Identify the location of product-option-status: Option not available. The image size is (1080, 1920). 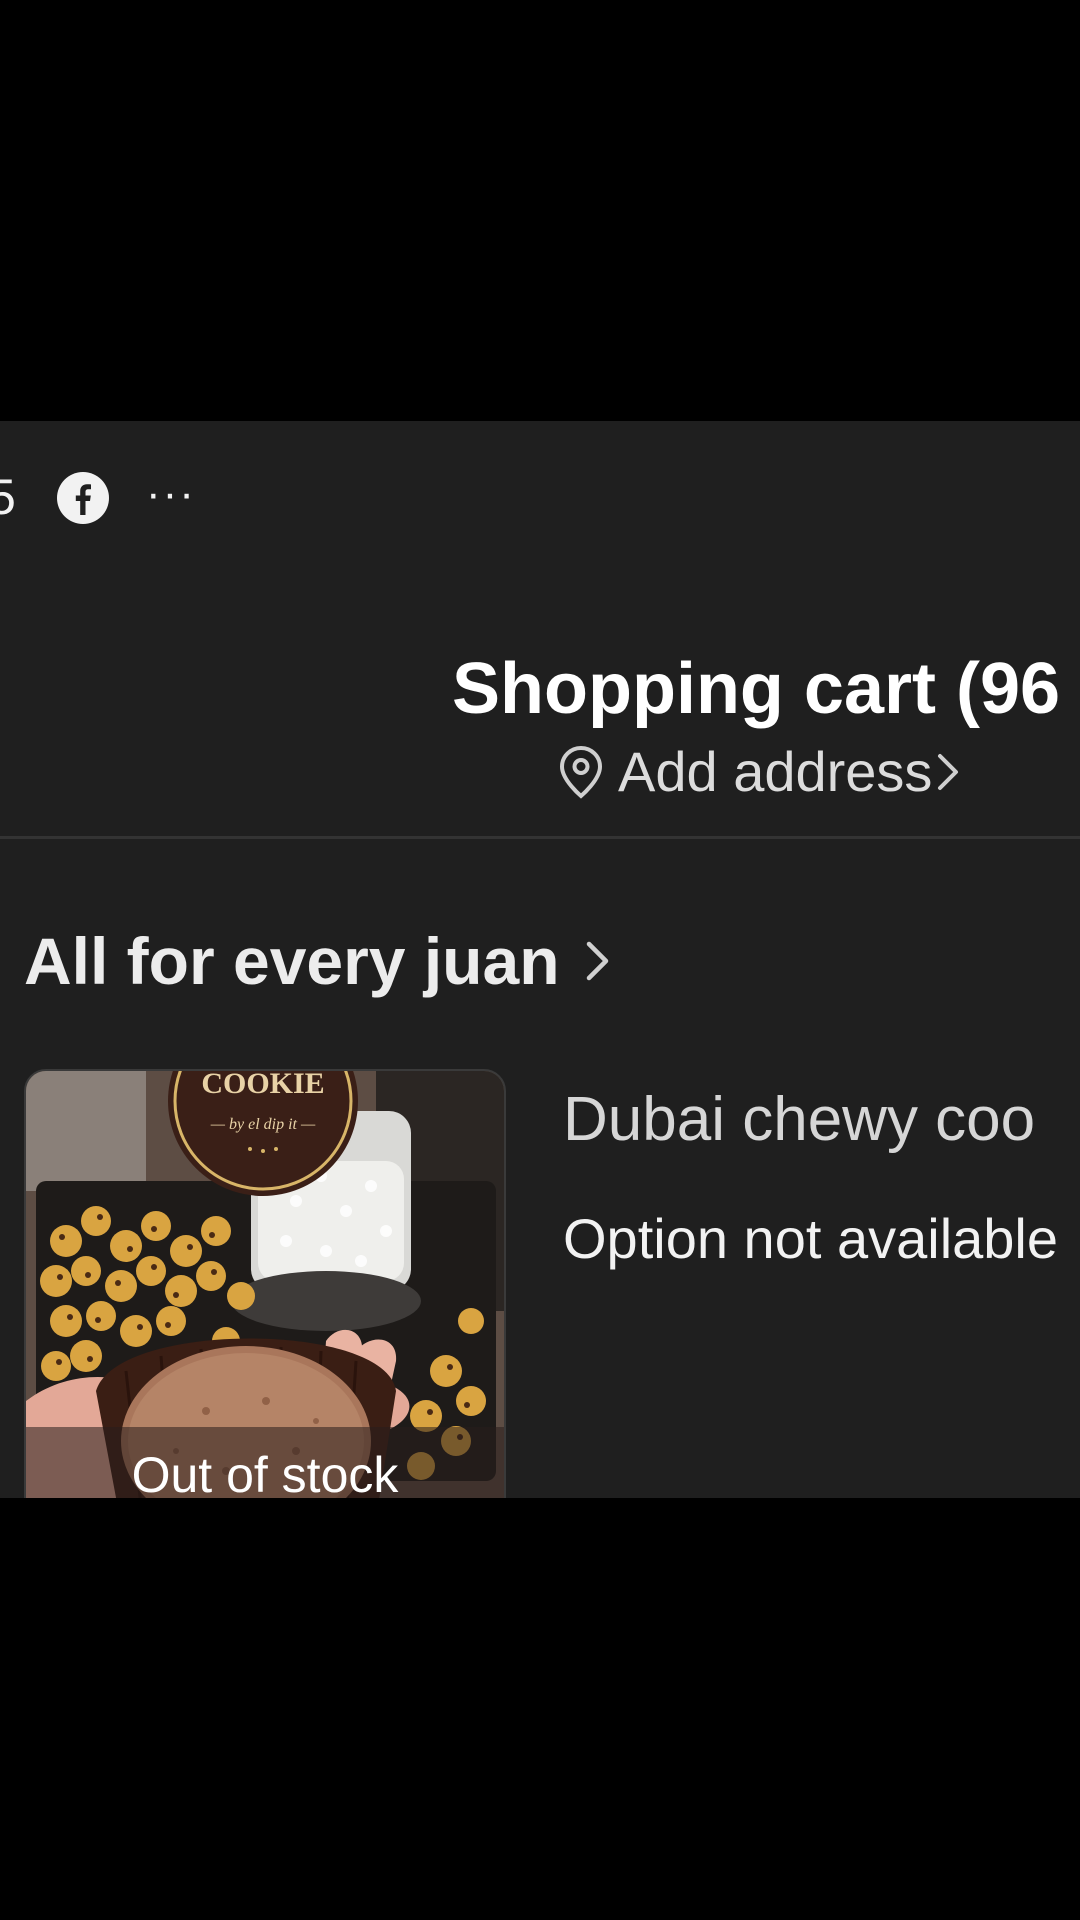
(811, 1238).